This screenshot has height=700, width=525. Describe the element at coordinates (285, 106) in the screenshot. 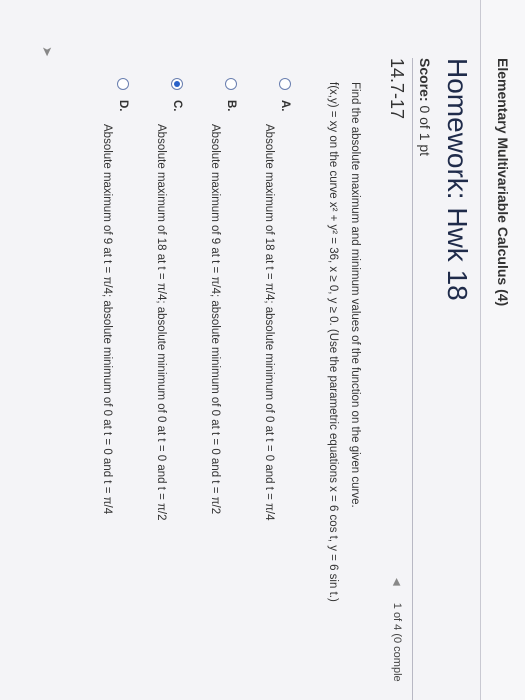

I see `option-a-letter: A.` at that location.